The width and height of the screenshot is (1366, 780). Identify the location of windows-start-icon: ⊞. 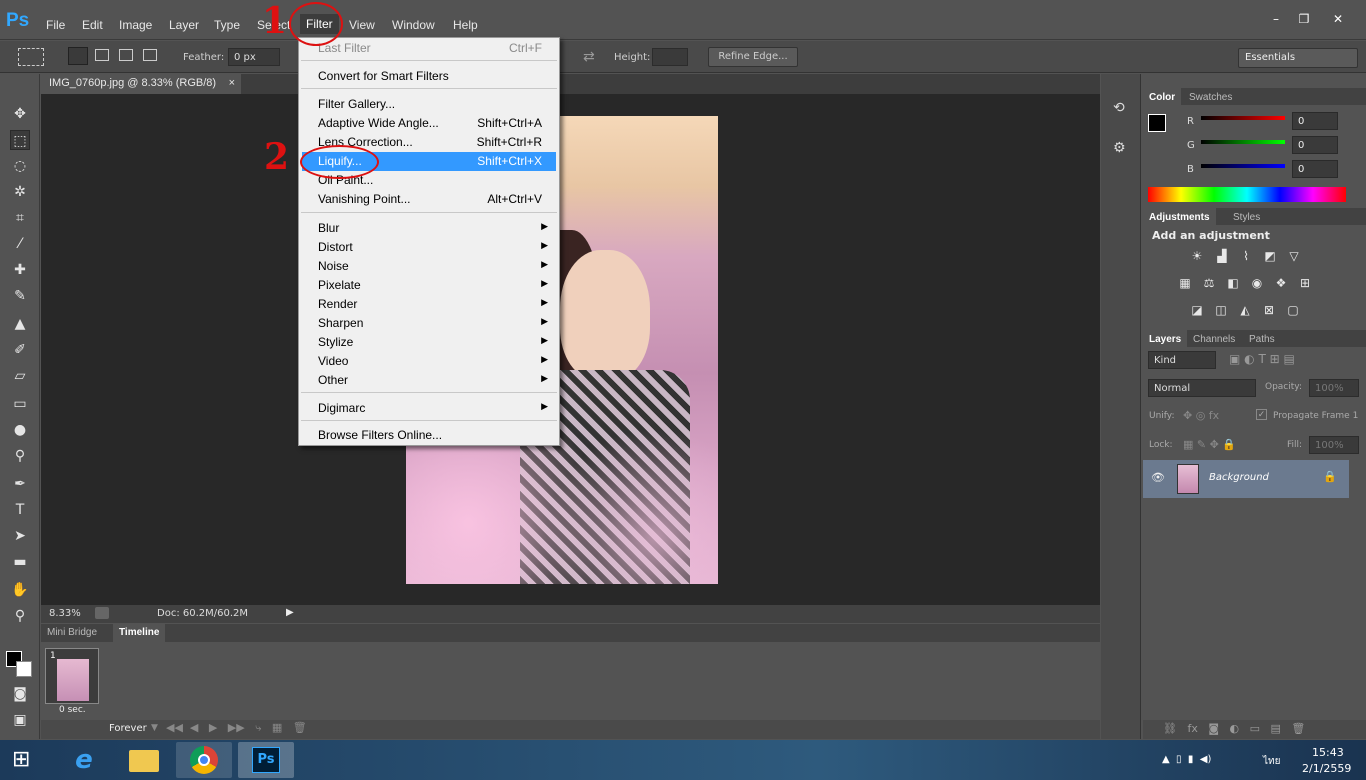
(25, 760).